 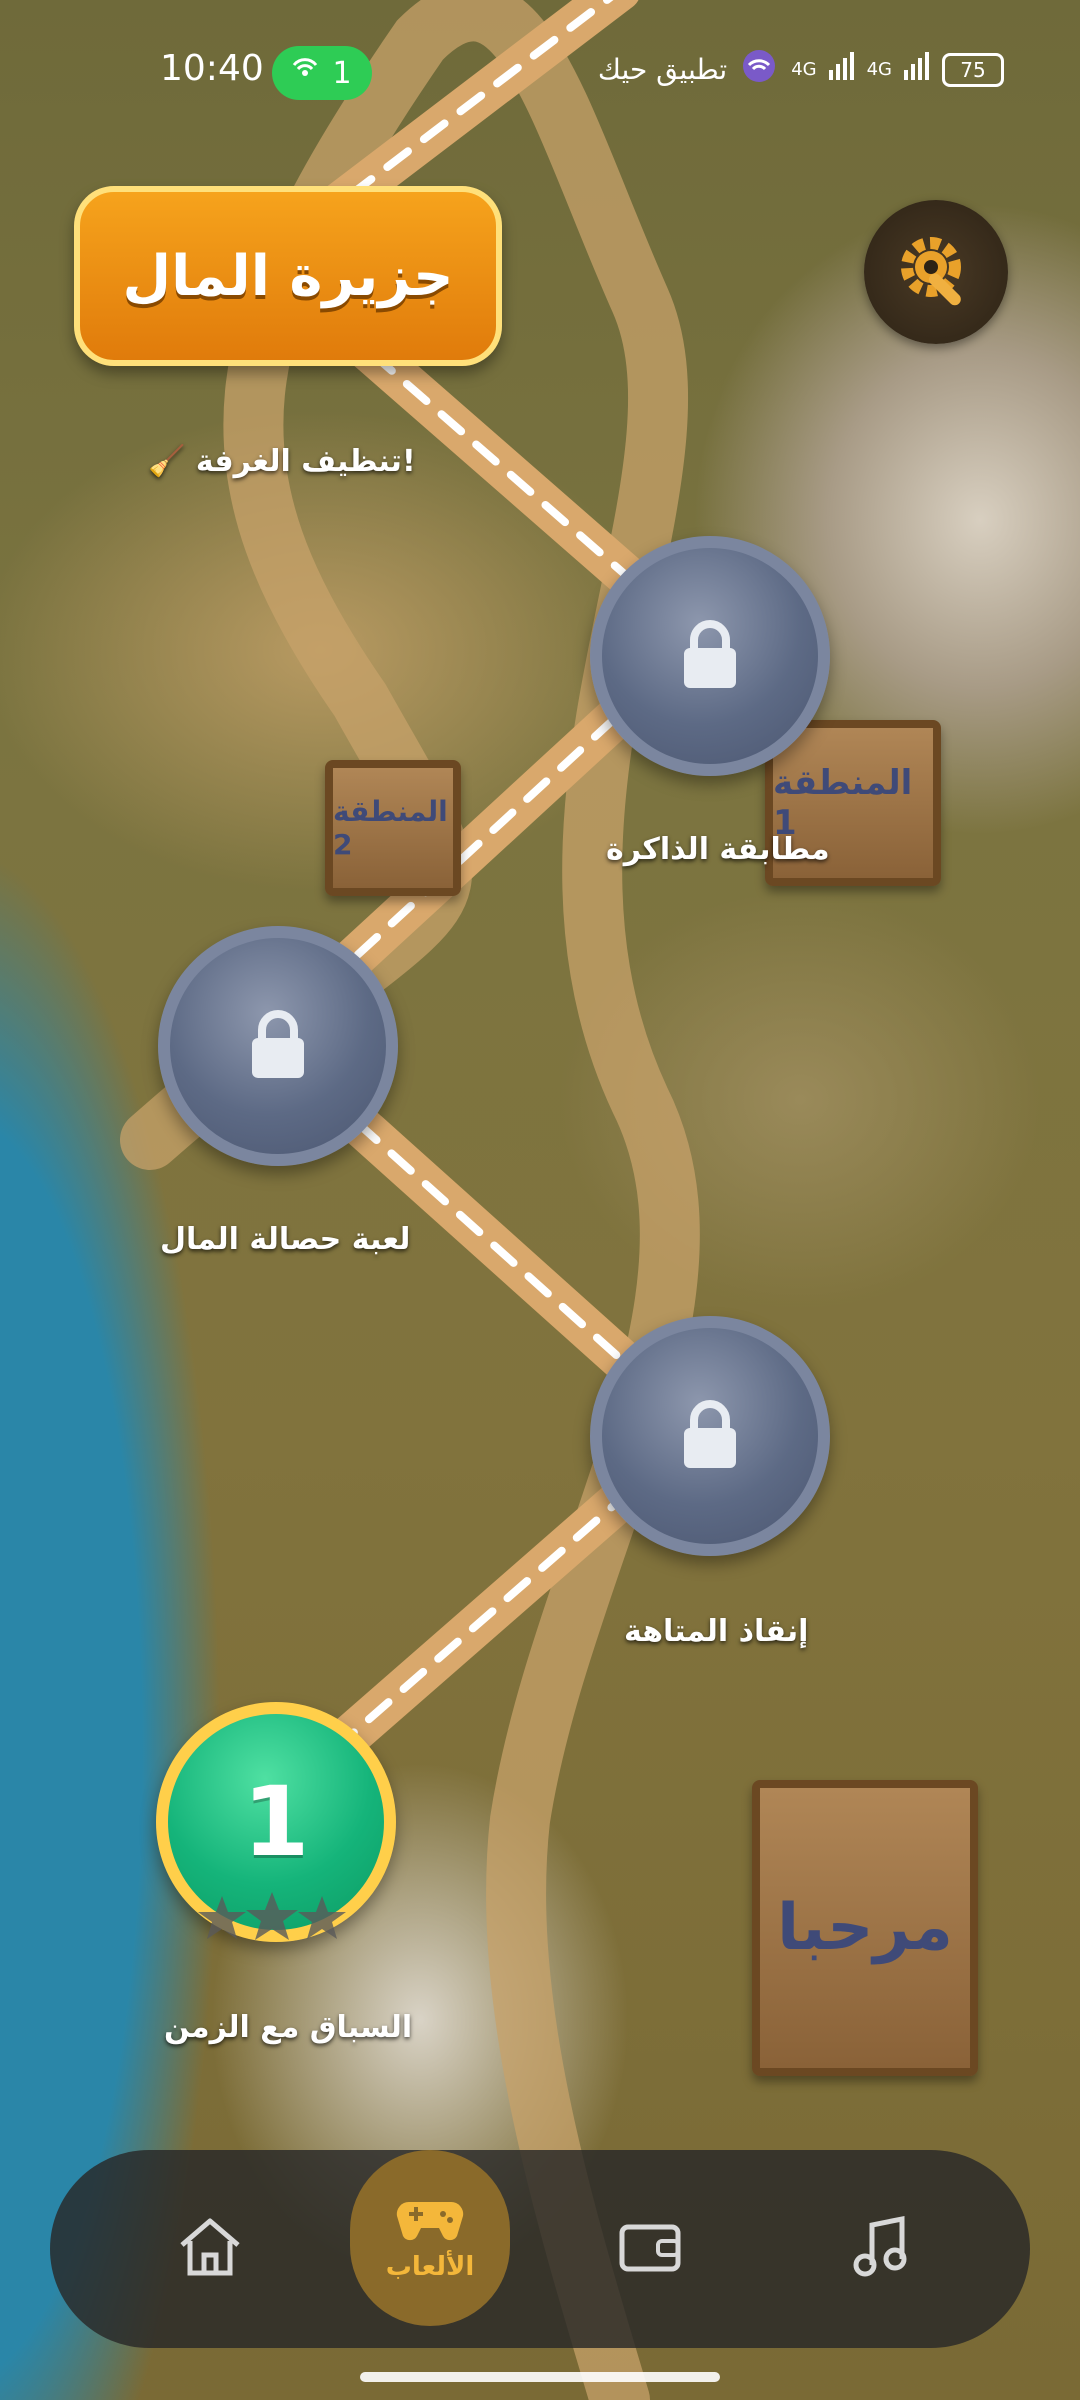 I want to click on settings-button, so click(x=936, y=272).